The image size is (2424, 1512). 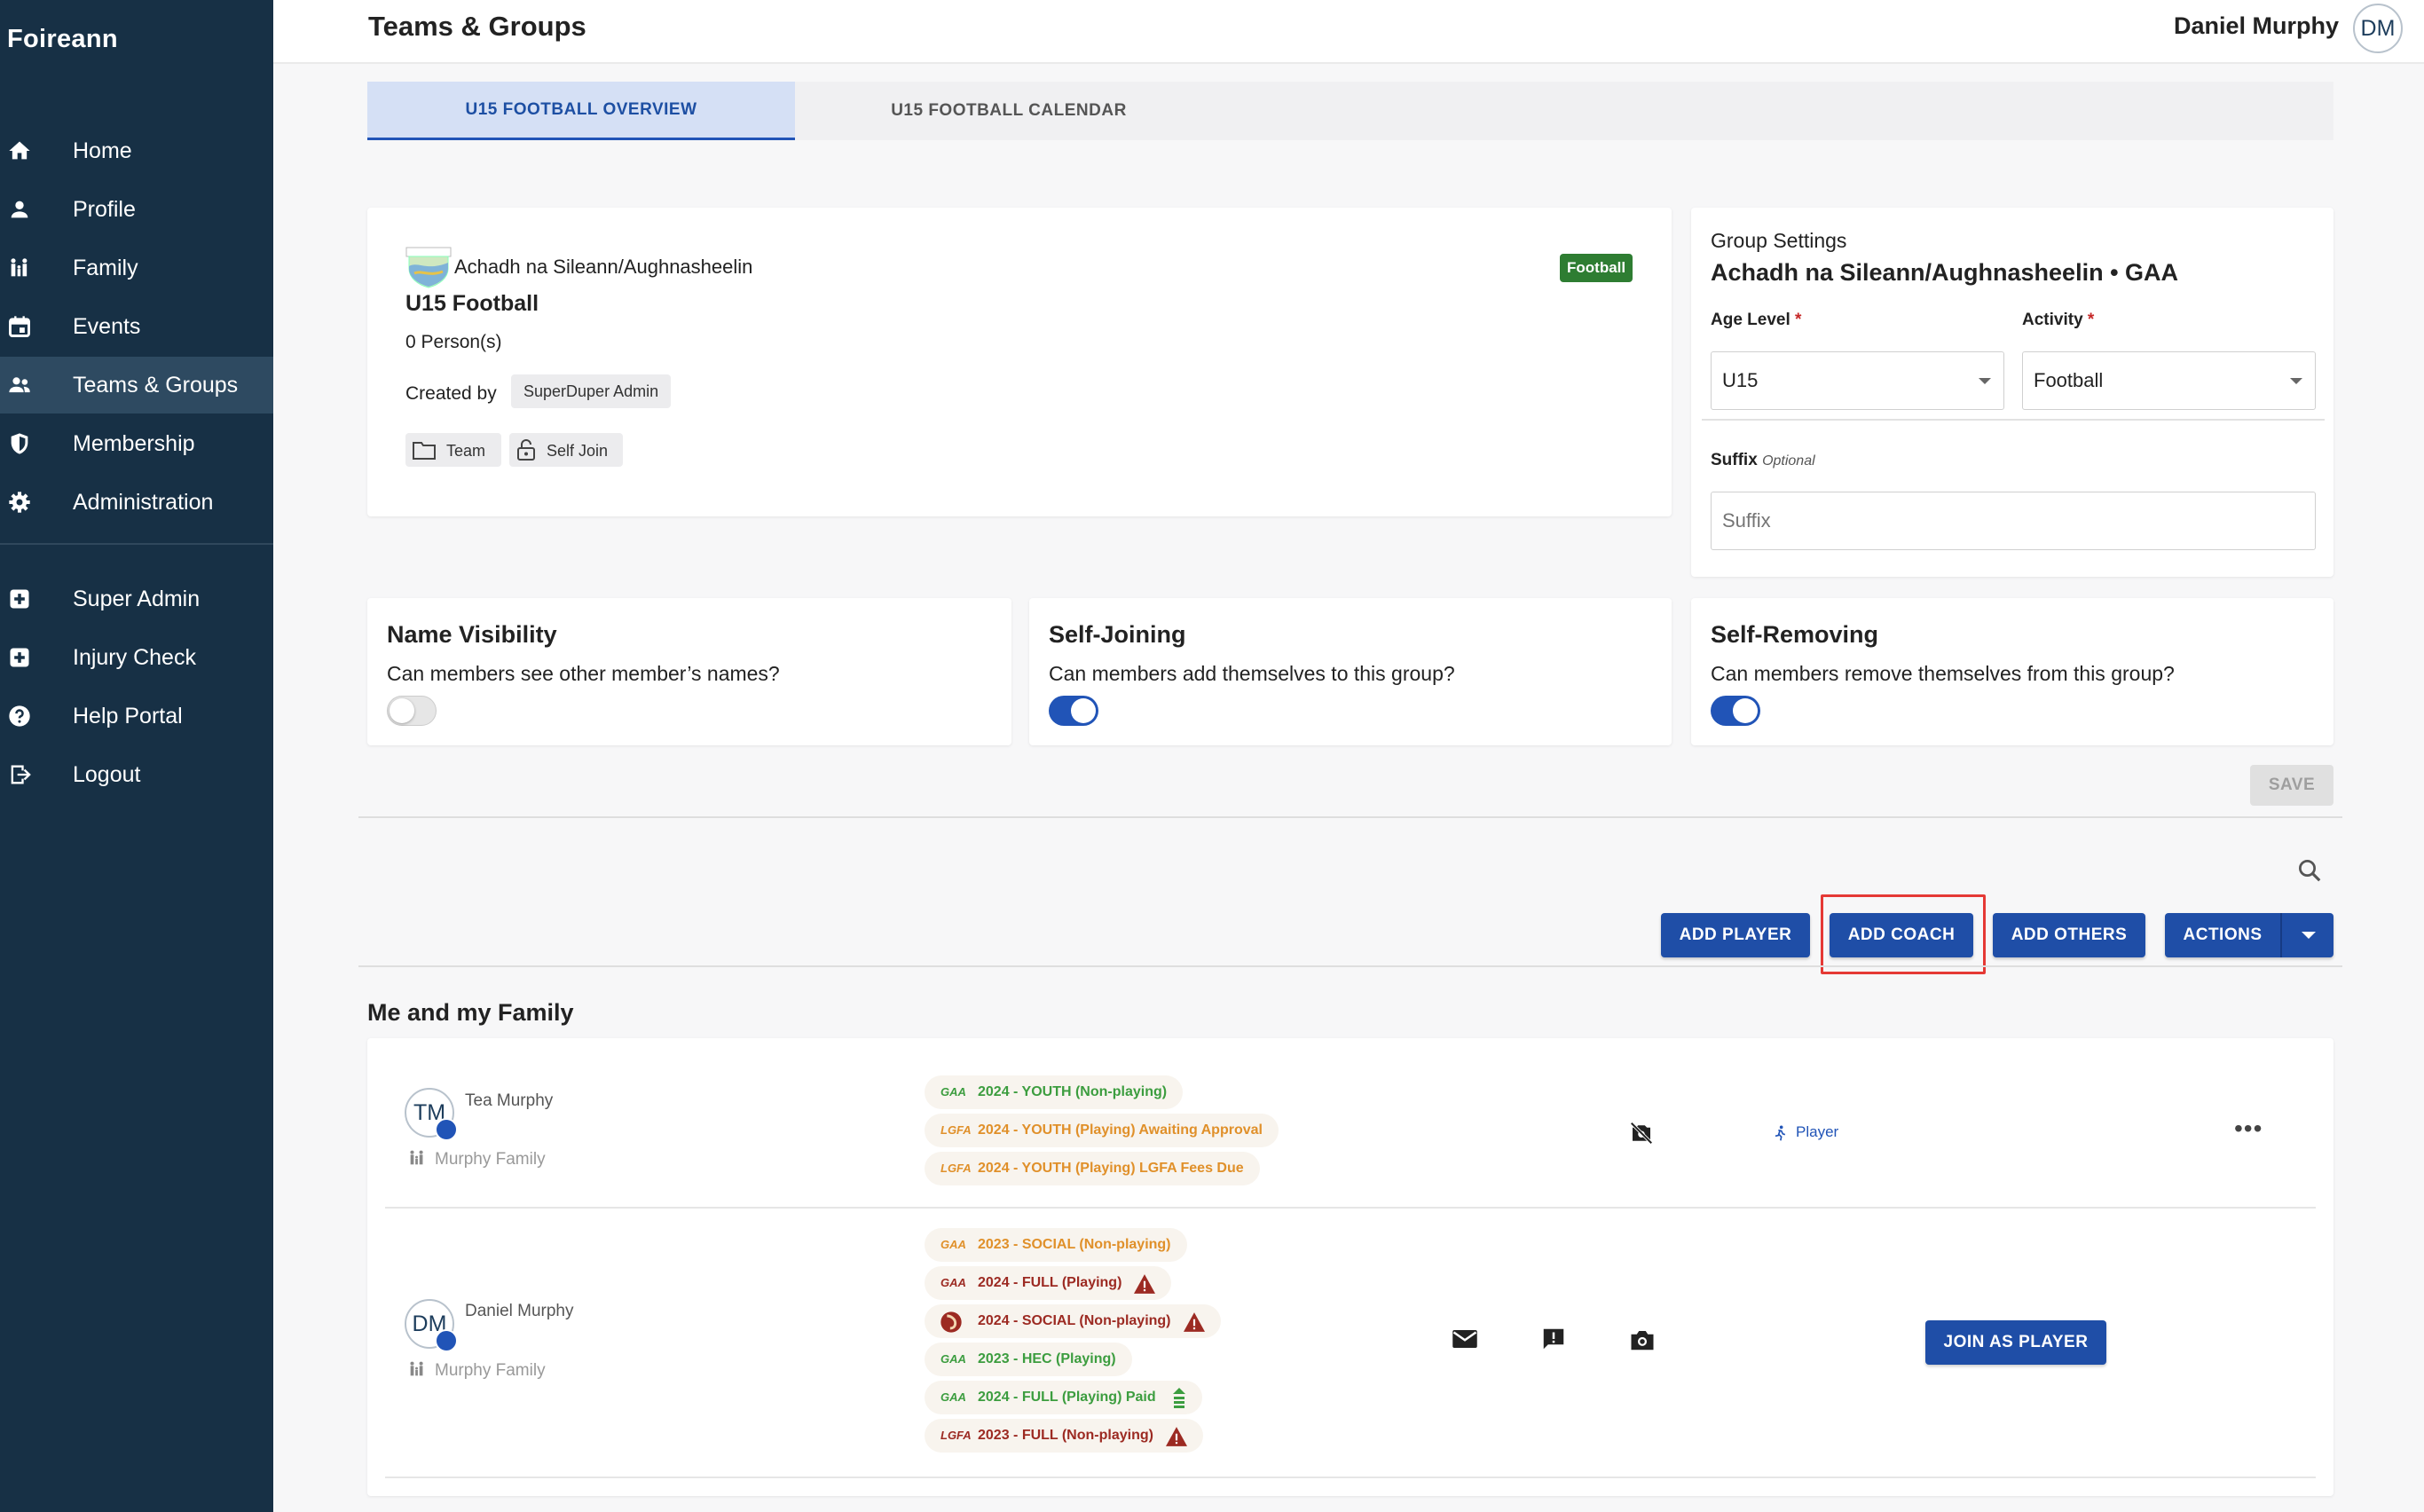 I want to click on self-removing-title: Self-Removing, so click(x=1795, y=634).